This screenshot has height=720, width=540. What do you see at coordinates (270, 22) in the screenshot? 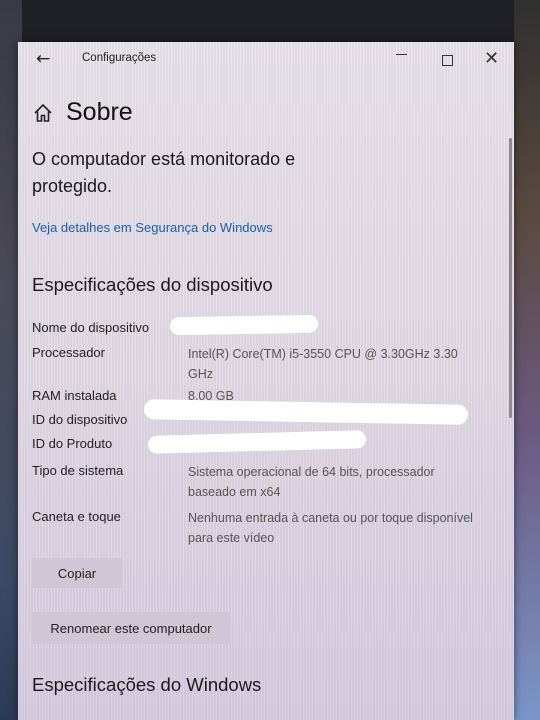
I see `photo-background-top` at bounding box center [270, 22].